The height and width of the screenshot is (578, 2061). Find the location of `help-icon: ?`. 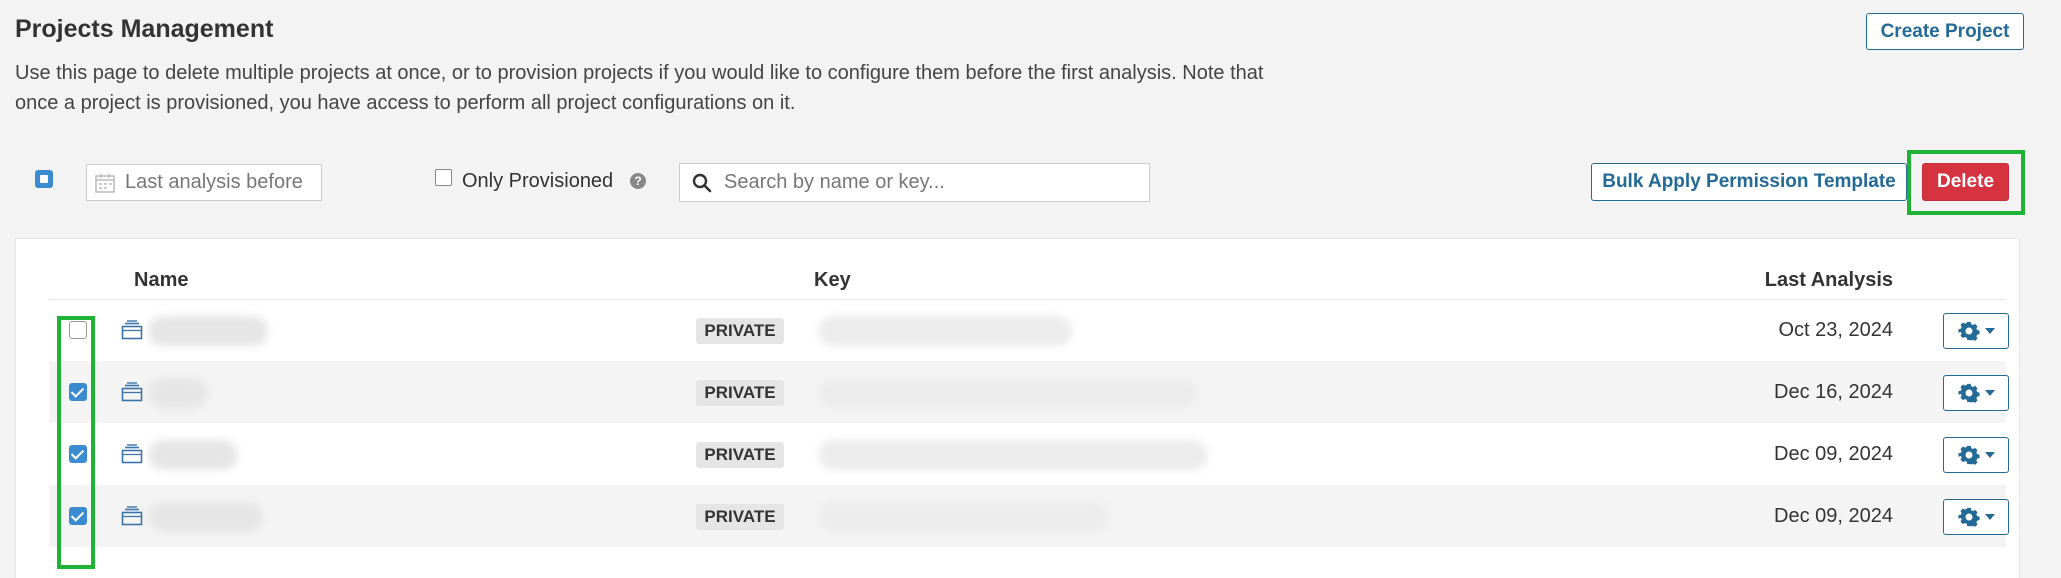

help-icon: ? is located at coordinates (638, 181).